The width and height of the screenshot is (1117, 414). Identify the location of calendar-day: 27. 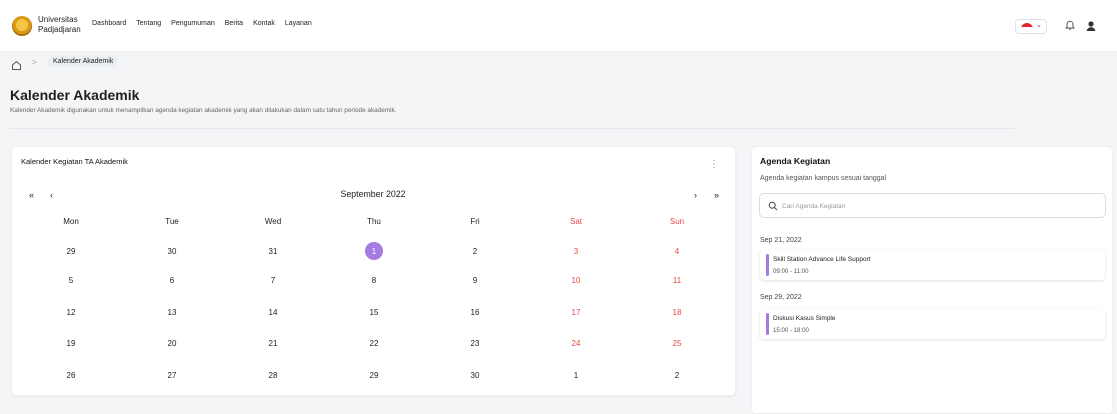
(172, 375).